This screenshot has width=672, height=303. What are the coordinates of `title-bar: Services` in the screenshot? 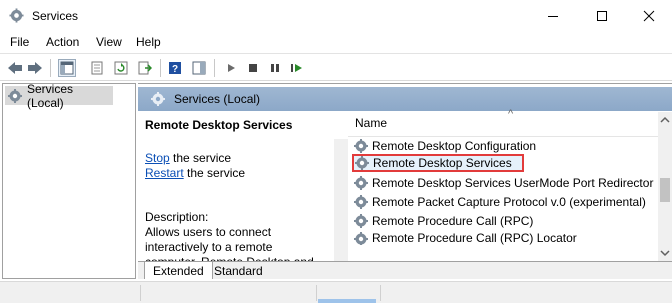 It's located at (336, 16).